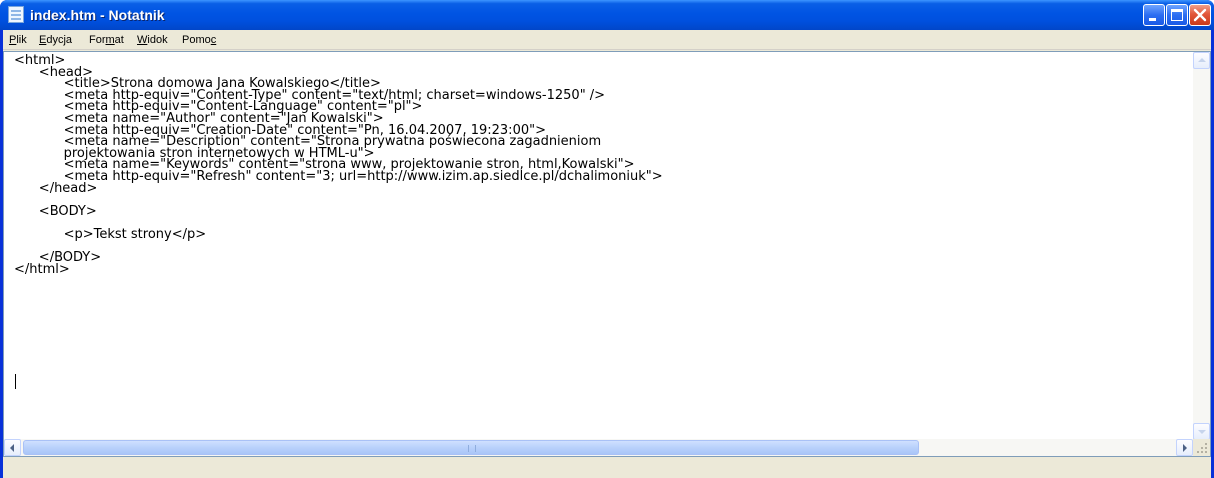 The image size is (1214, 478). I want to click on menu-item-pomoc: Pomoc, so click(199, 40).